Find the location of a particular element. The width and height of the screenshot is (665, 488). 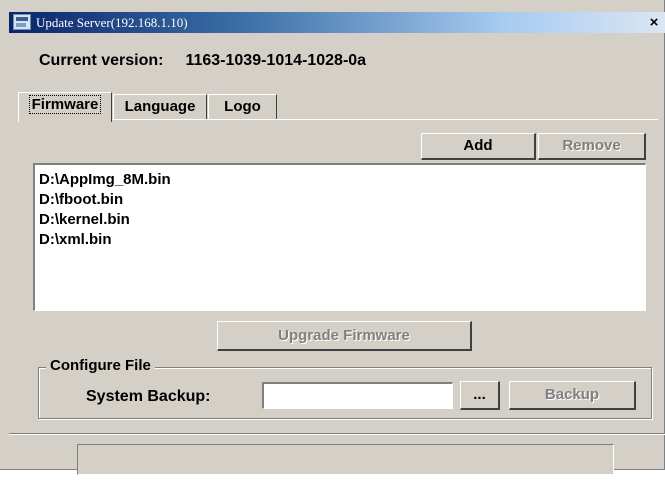

list-item: D:\AppImg_8M.bin is located at coordinates (342, 180).